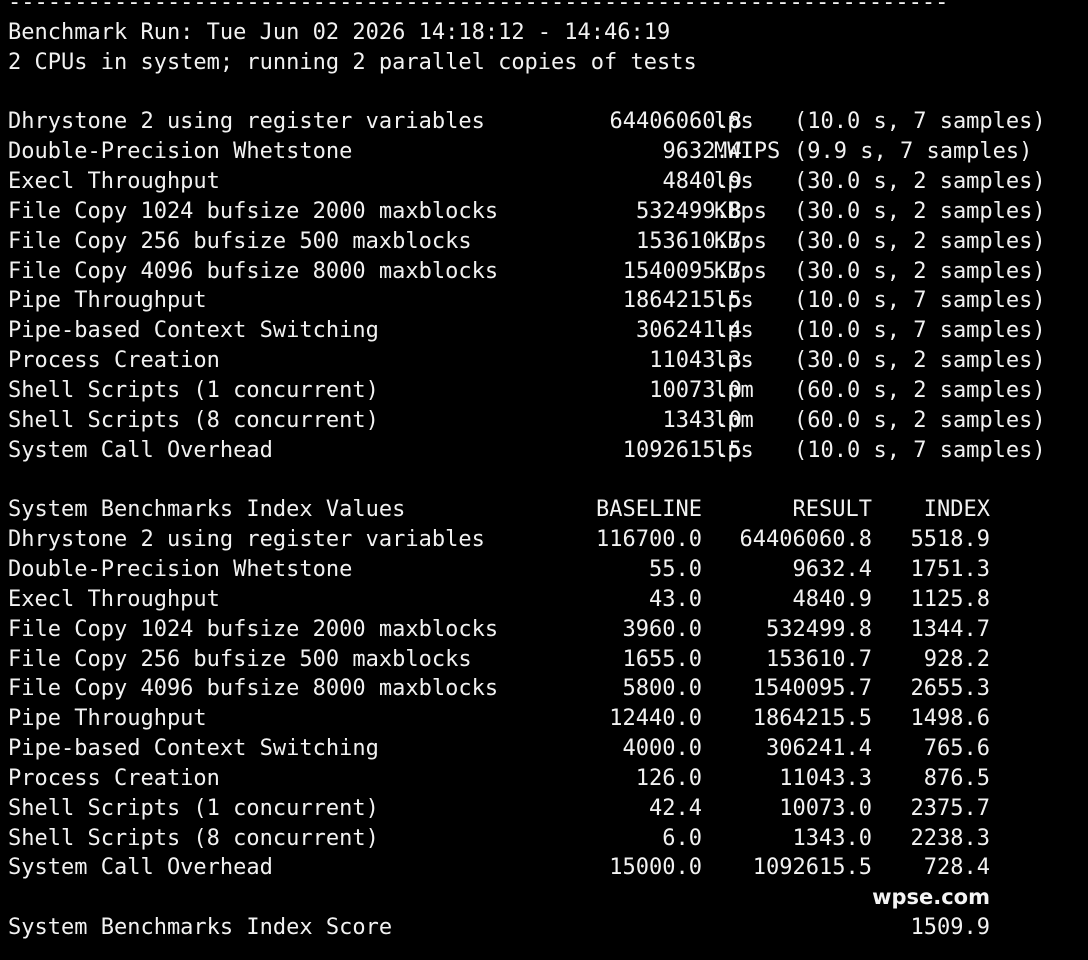 Image resolution: width=1088 pixels, height=960 pixels. Describe the element at coordinates (107, 719) in the screenshot. I see `index-test-name: Pipe Throughput` at that location.